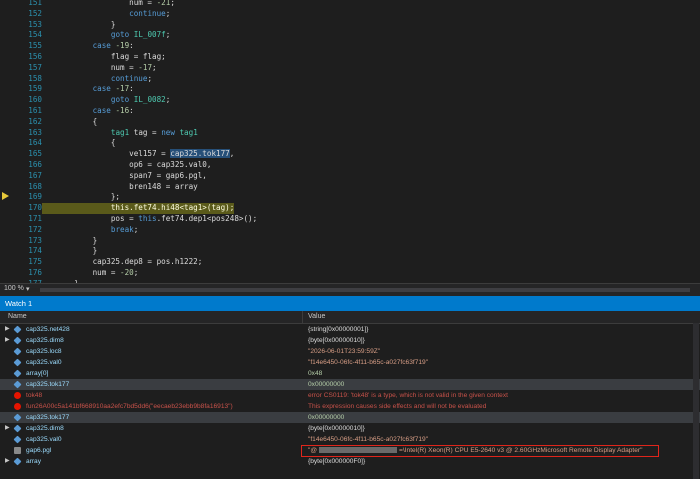 The width and height of the screenshot is (700, 479). What do you see at coordinates (316, 317) in the screenshot?
I see `value-column-header: Value` at bounding box center [316, 317].